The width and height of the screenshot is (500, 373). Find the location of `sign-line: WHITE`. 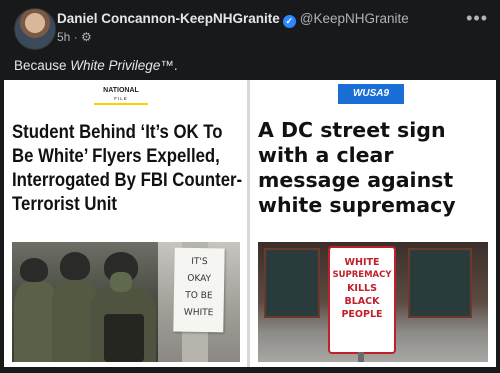

sign-line: WHITE is located at coordinates (362, 262).